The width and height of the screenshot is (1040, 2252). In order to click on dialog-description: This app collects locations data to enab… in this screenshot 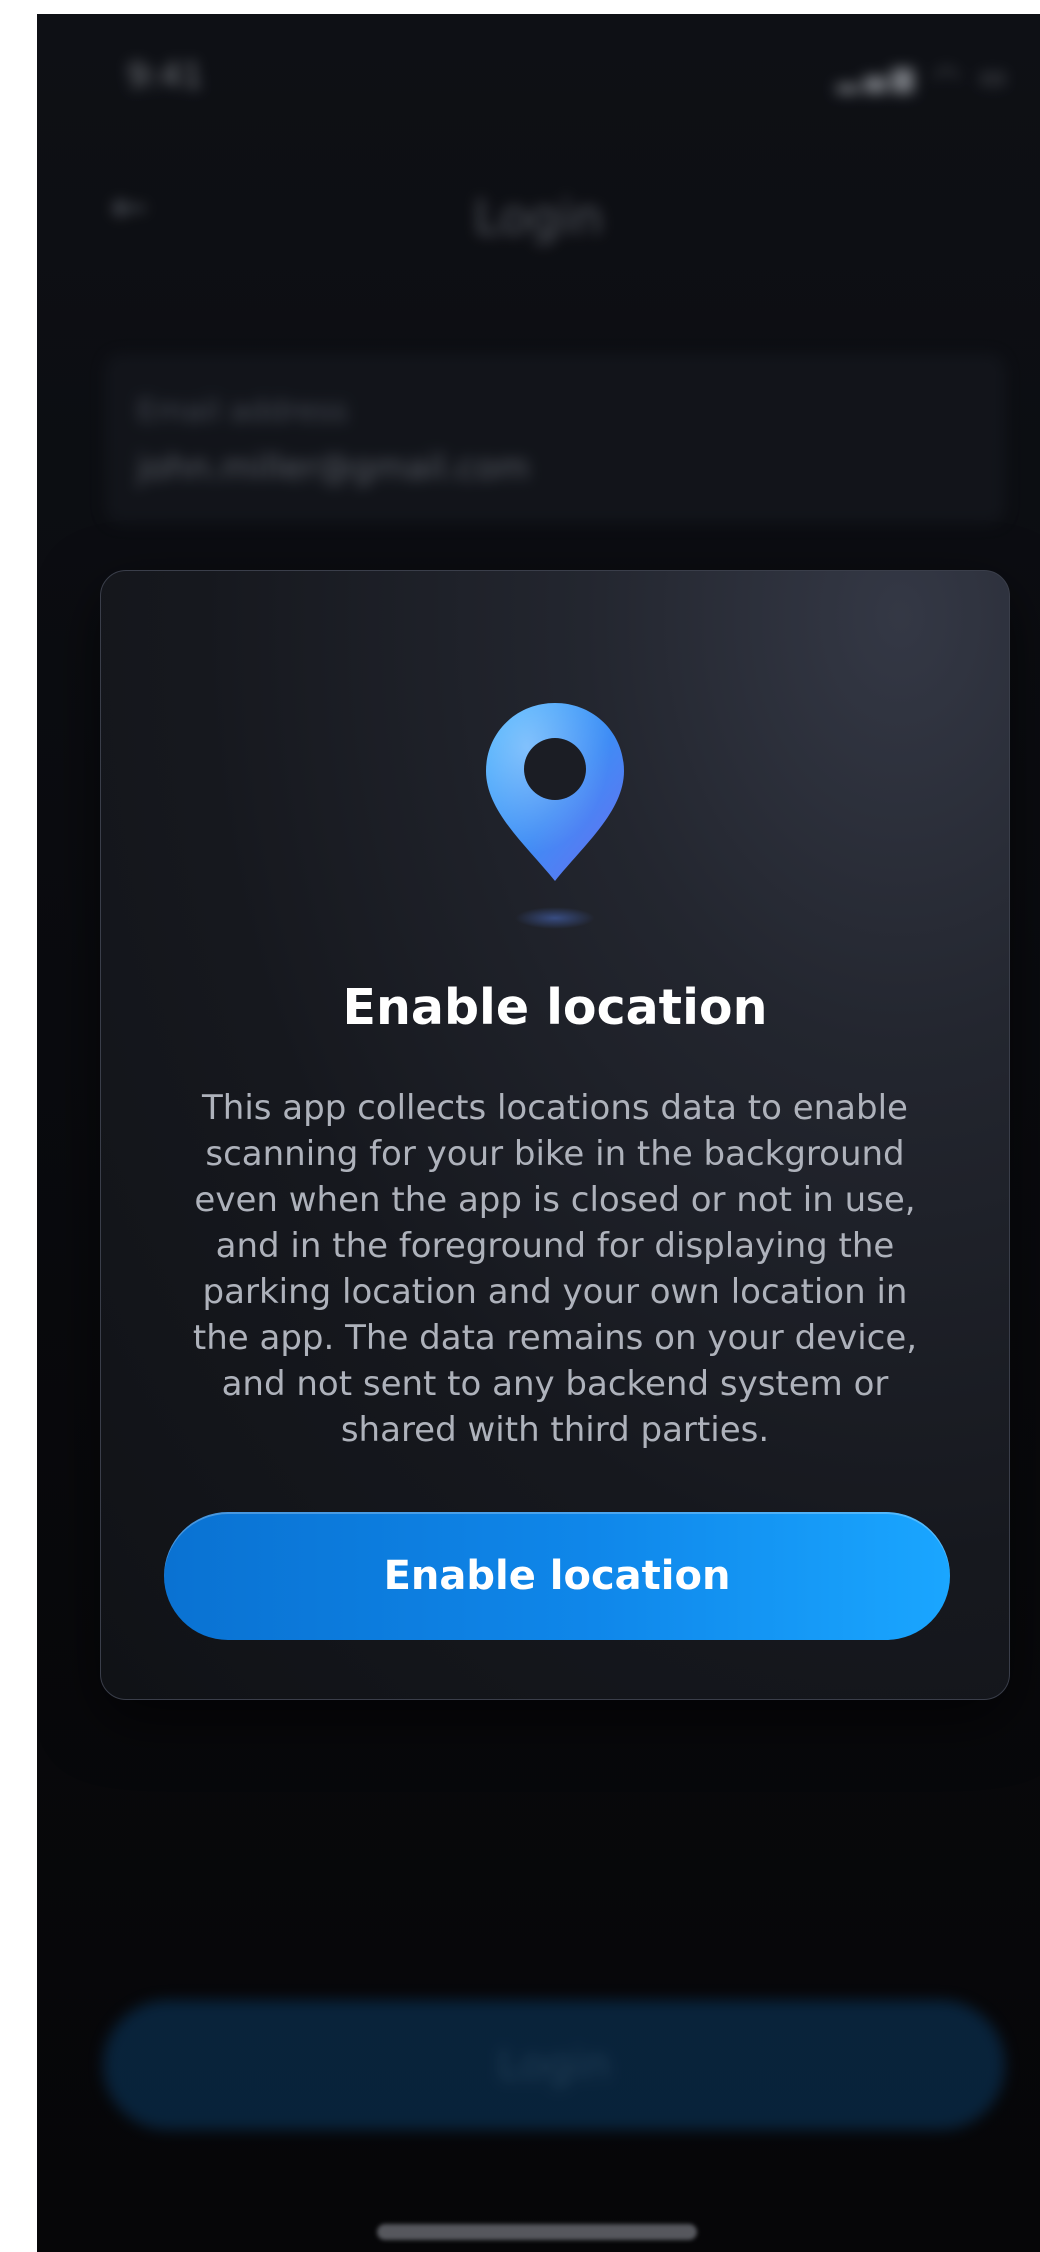, I will do `click(555, 1269)`.